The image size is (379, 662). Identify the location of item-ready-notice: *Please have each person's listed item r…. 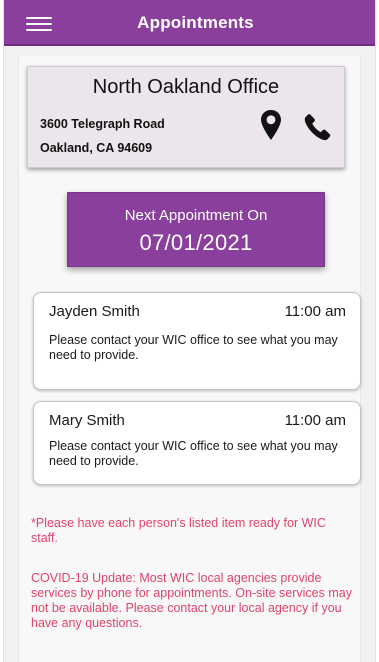
(178, 530).